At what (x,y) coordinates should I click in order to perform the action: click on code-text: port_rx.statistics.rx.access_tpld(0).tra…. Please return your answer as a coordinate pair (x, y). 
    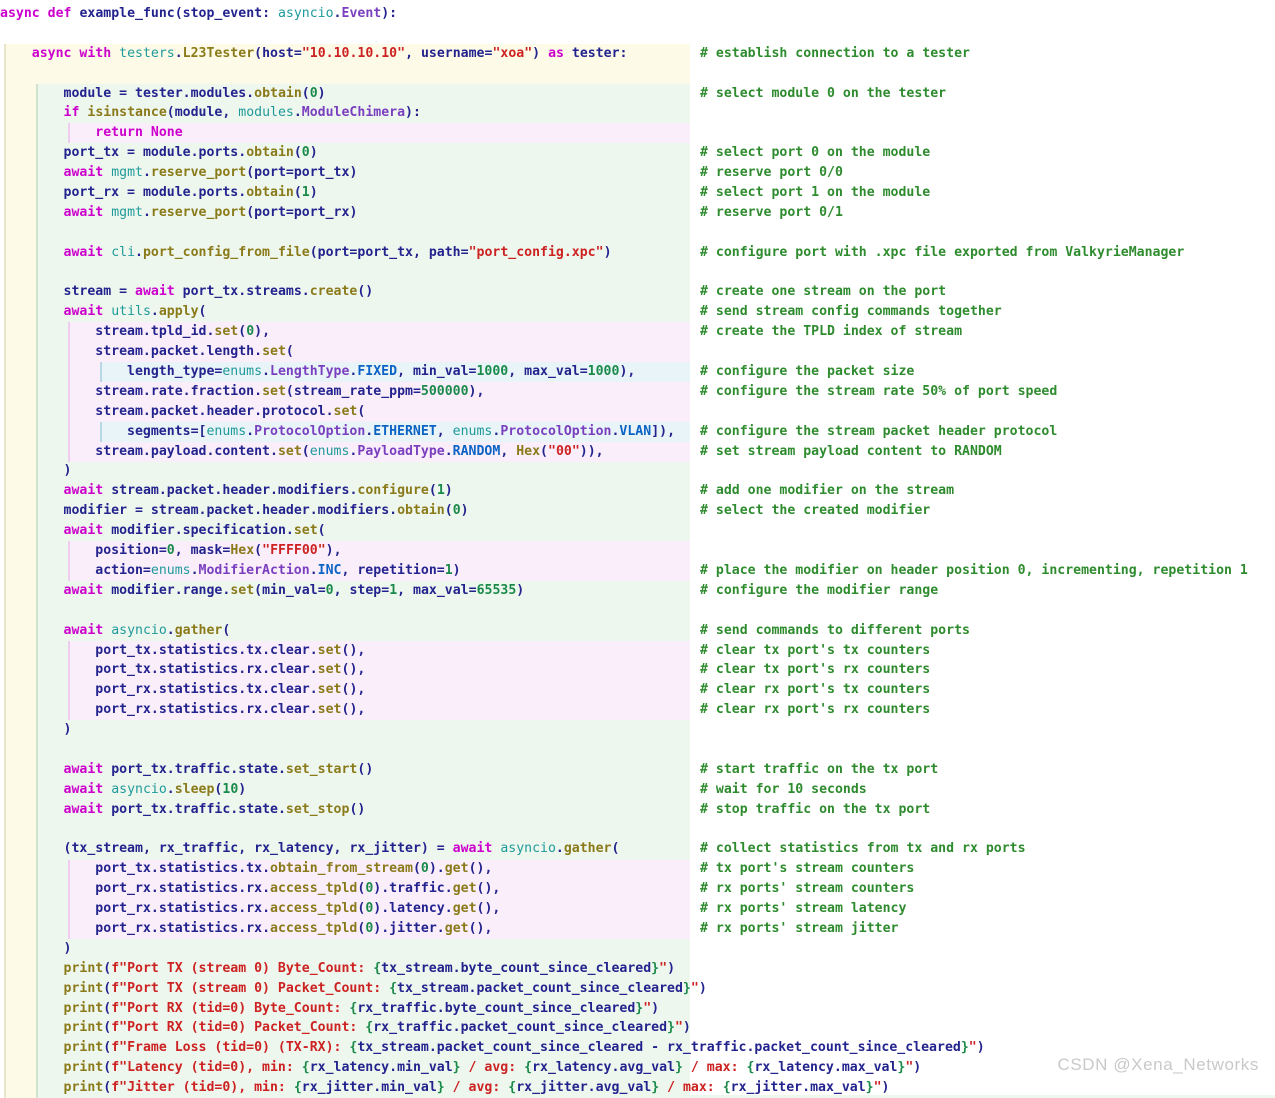
    Looking at the image, I should click on (298, 889).